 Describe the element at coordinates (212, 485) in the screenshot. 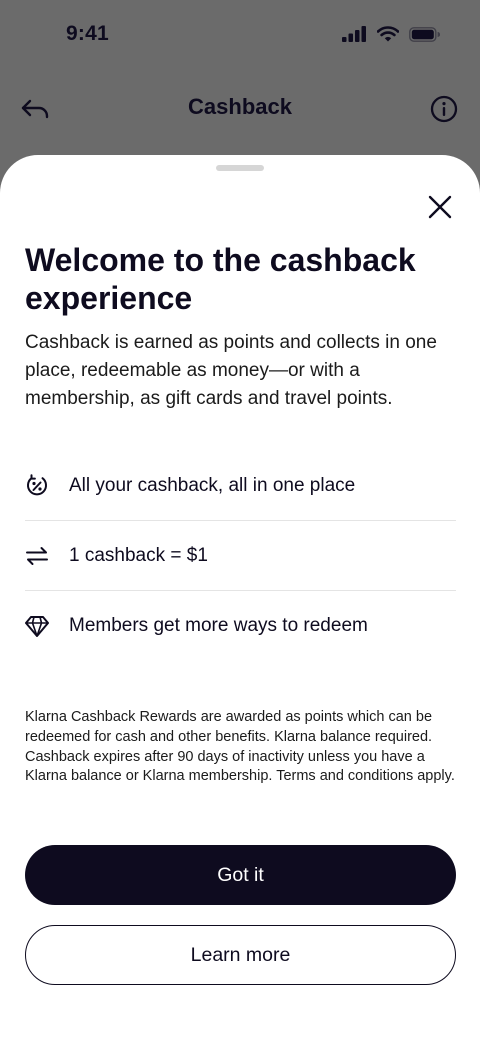

I see `feature-label: All your cashback, all in one place` at that location.